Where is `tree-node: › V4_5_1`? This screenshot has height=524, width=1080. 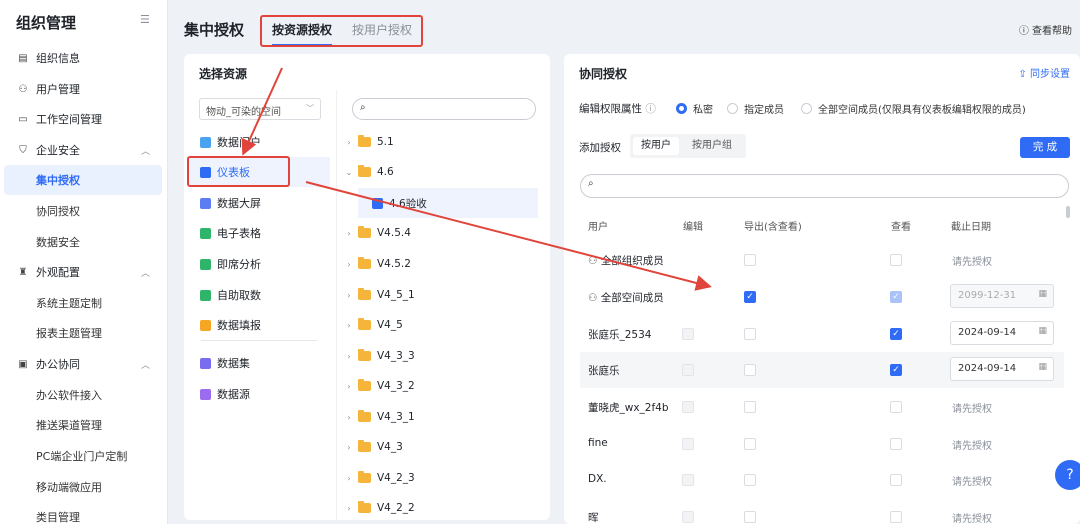 tree-node: › V4_5_1 is located at coordinates (440, 295).